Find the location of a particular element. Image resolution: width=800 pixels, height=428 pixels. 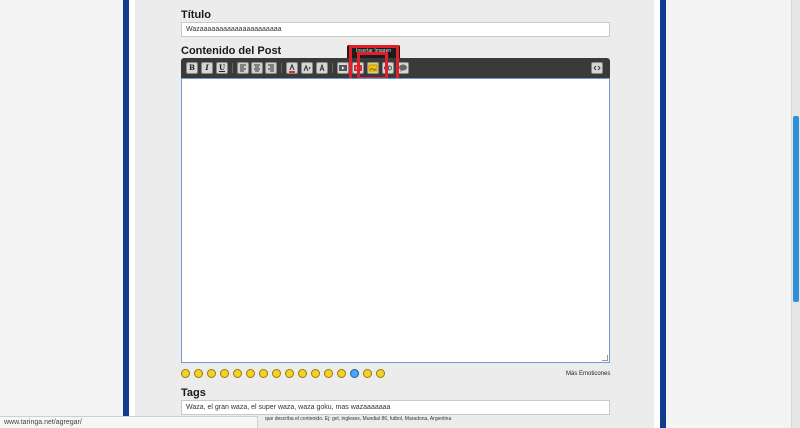

content-label: Contenido del Post is located at coordinates (231, 51).